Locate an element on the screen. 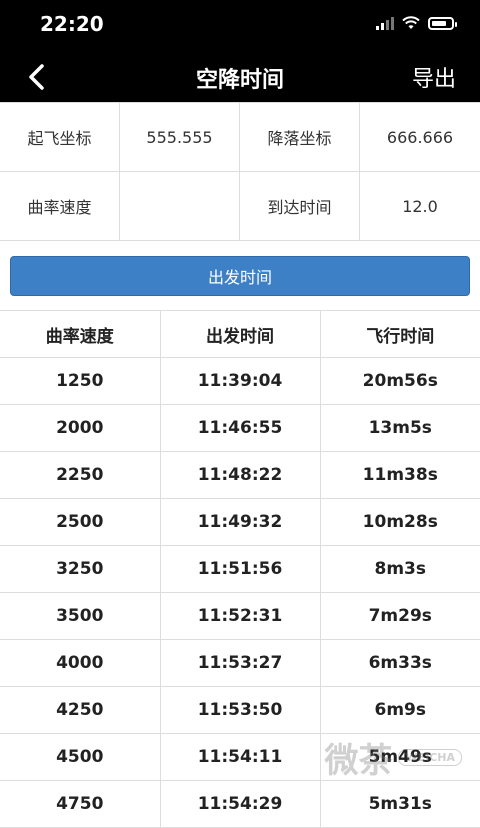 The height and width of the screenshot is (828, 480). landing-label: 降落坐标 is located at coordinates (300, 137).